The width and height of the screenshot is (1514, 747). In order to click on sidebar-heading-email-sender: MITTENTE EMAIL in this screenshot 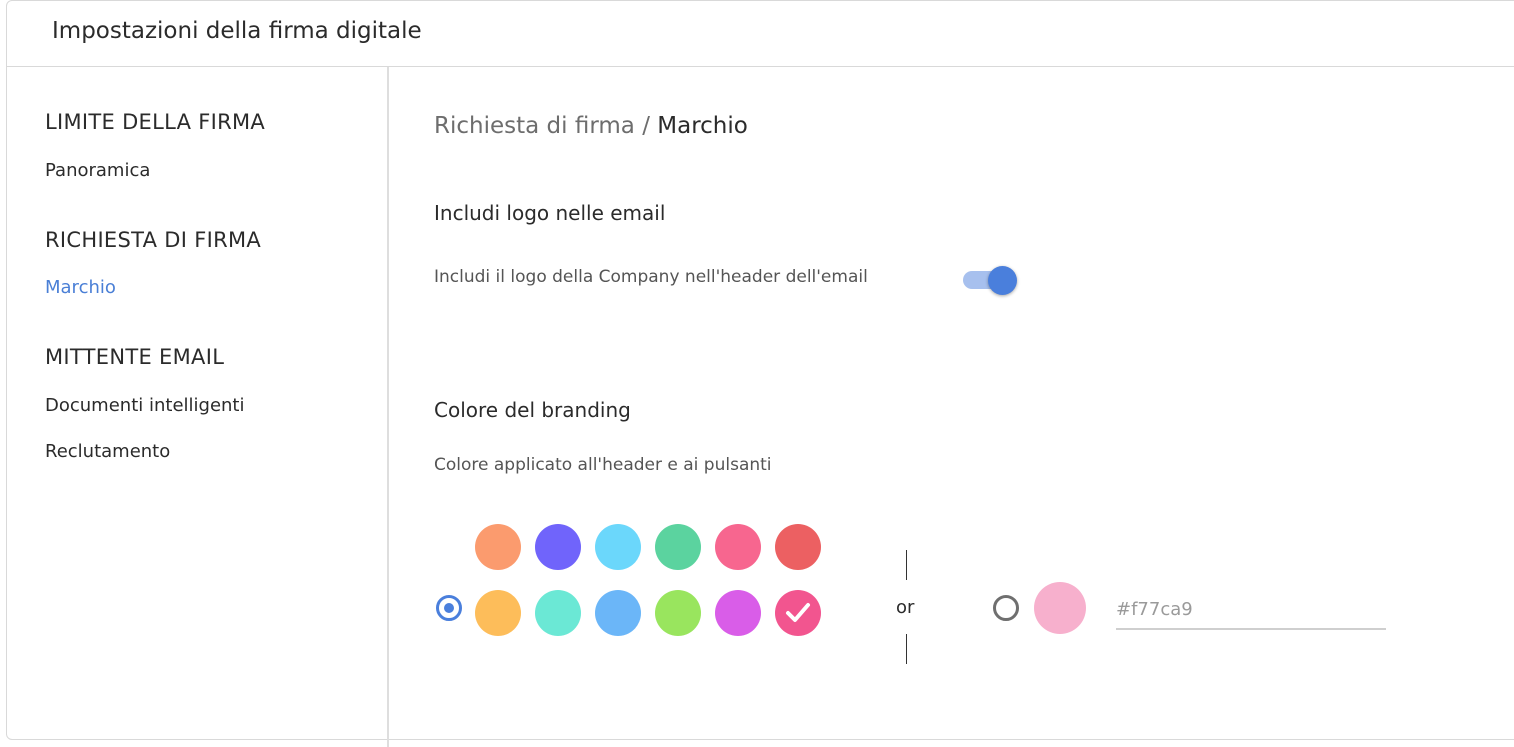, I will do `click(135, 357)`.